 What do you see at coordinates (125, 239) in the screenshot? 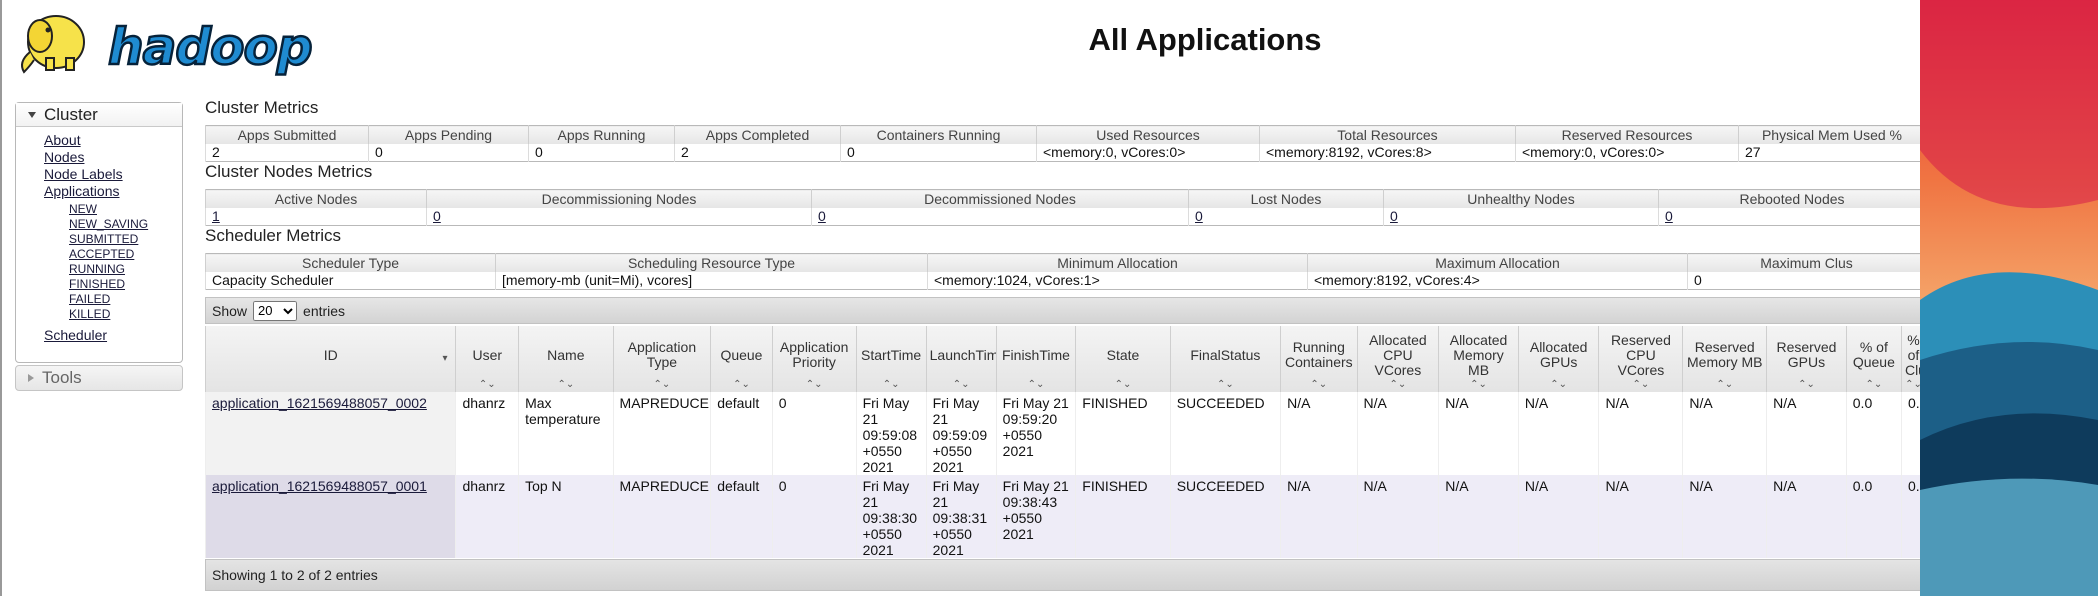
I see `nav-link-state-submitted: SUBMITTED` at bounding box center [125, 239].